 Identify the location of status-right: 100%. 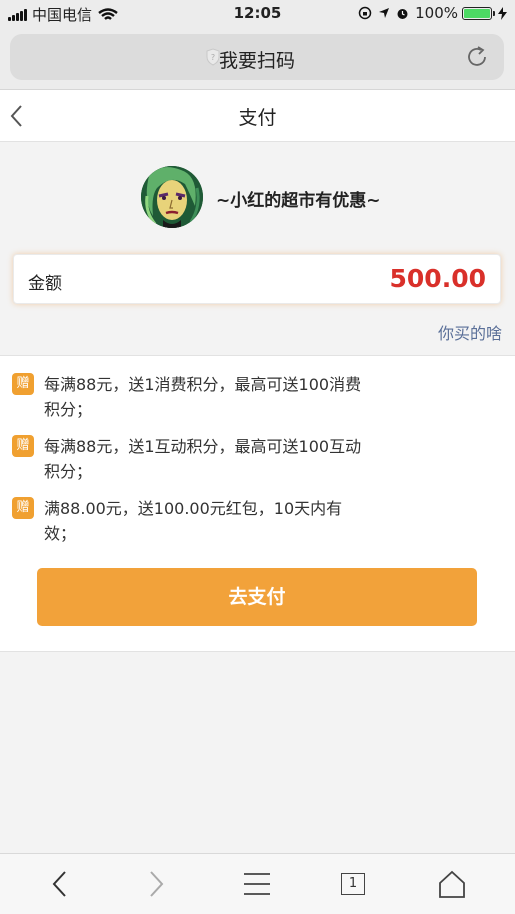
(432, 13).